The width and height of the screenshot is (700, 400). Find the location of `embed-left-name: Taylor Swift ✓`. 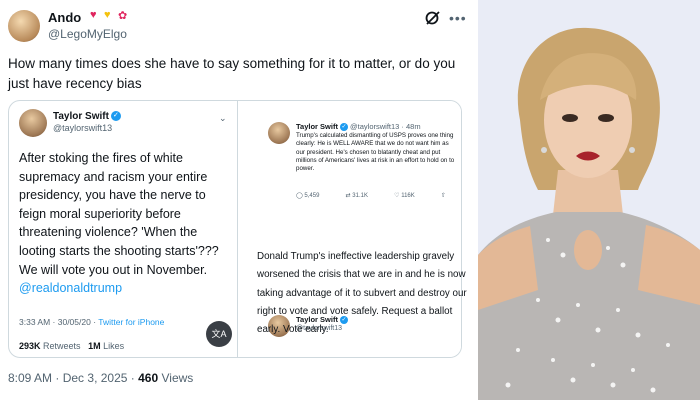

embed-left-name: Taylor Swift ✓ is located at coordinates (87, 116).